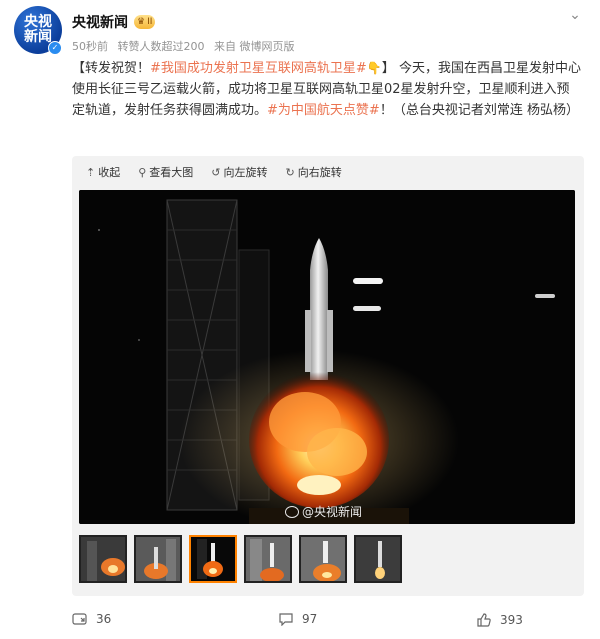  Describe the element at coordinates (245, 172) in the screenshot. I see `rotate-left-label: 向左旋转` at that location.